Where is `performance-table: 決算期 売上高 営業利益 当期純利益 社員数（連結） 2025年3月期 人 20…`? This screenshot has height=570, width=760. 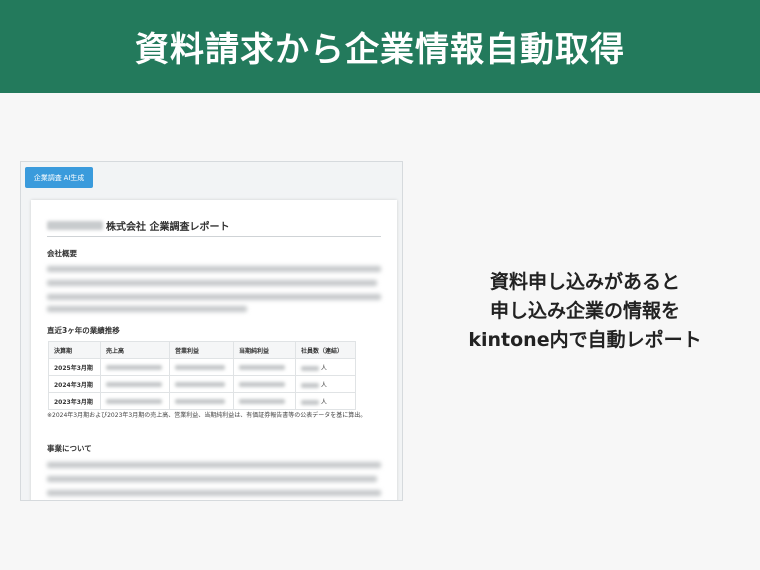
performance-table: 決算期 売上高 営業利益 当期純利益 社員数（連結） 2025年3月期 人 20… is located at coordinates (202, 375).